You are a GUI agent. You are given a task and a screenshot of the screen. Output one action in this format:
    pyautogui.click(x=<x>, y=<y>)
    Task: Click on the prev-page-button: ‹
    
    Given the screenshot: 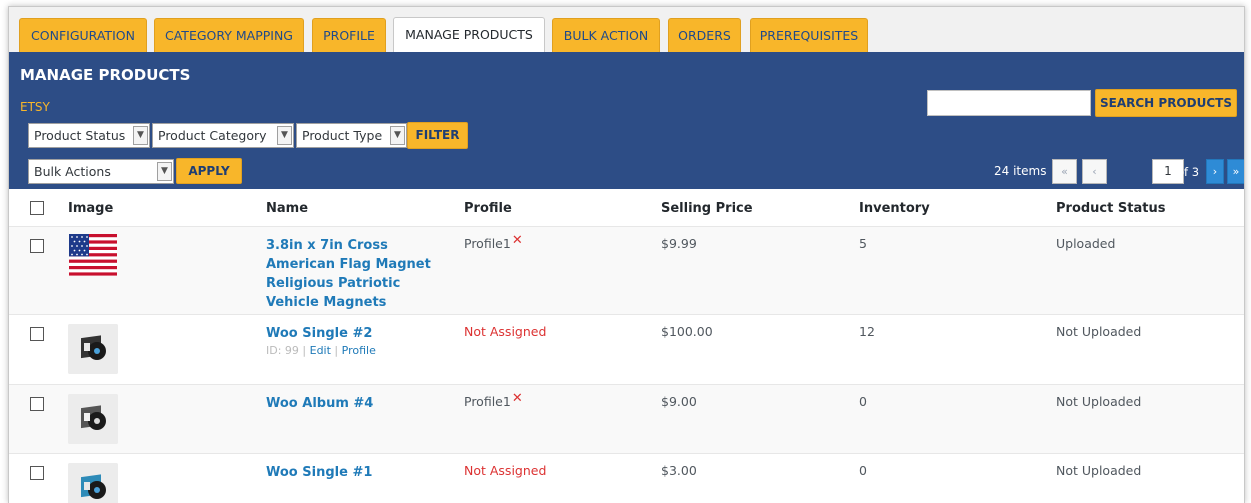 What is the action you would take?
    pyautogui.click(x=1094, y=171)
    